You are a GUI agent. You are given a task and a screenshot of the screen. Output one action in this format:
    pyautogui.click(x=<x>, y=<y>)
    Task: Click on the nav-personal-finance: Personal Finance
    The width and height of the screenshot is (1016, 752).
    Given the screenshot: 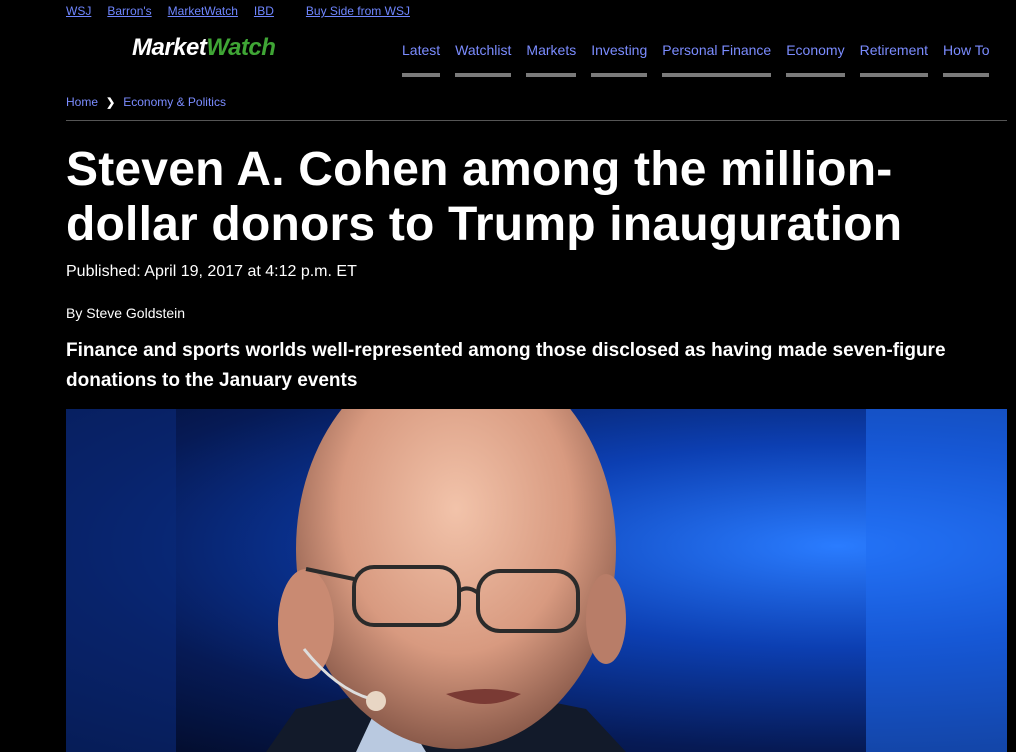 What is the action you would take?
    pyautogui.click(x=717, y=58)
    